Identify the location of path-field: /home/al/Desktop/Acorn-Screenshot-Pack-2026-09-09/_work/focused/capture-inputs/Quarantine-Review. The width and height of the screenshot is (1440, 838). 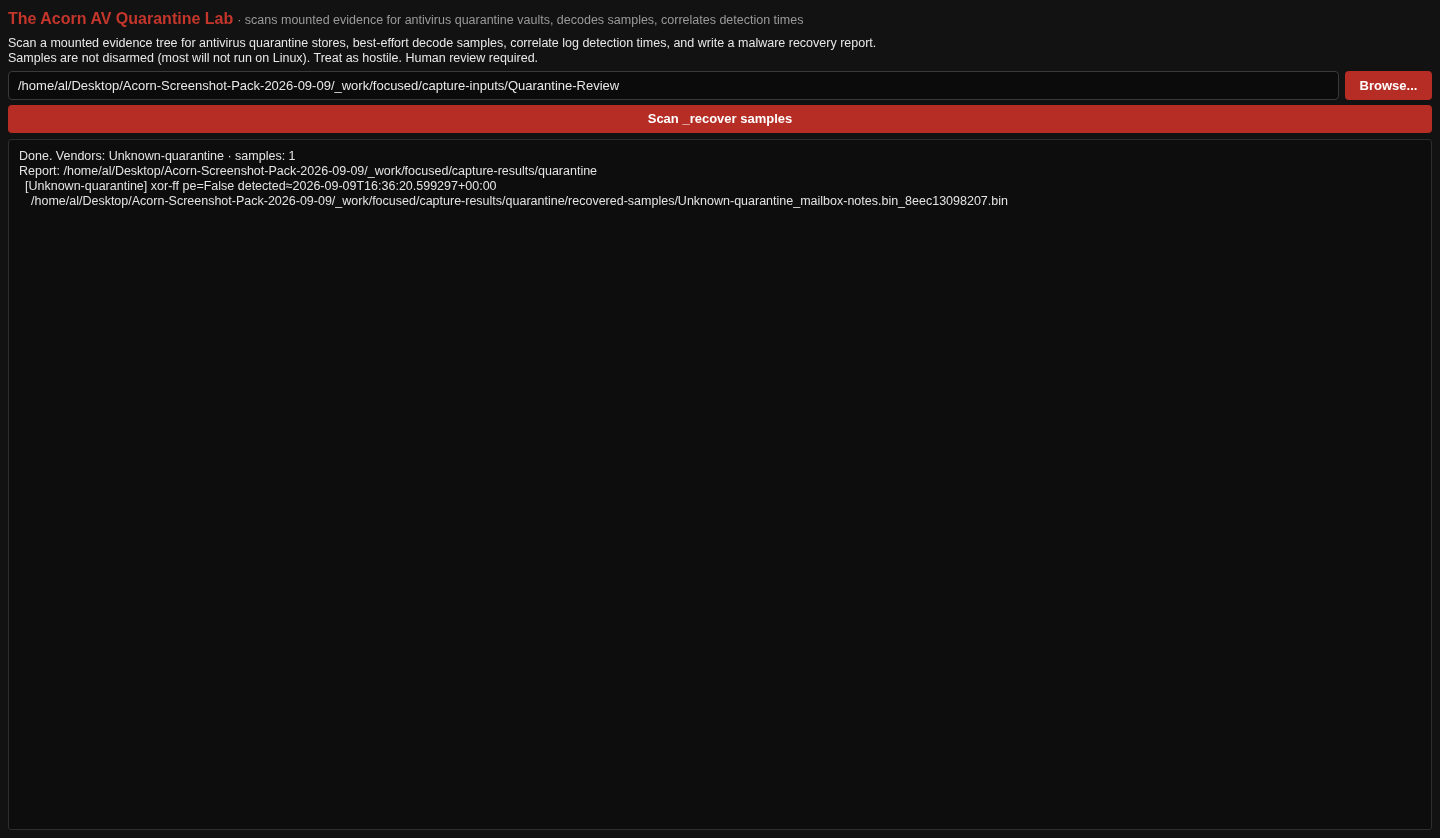
(673, 85).